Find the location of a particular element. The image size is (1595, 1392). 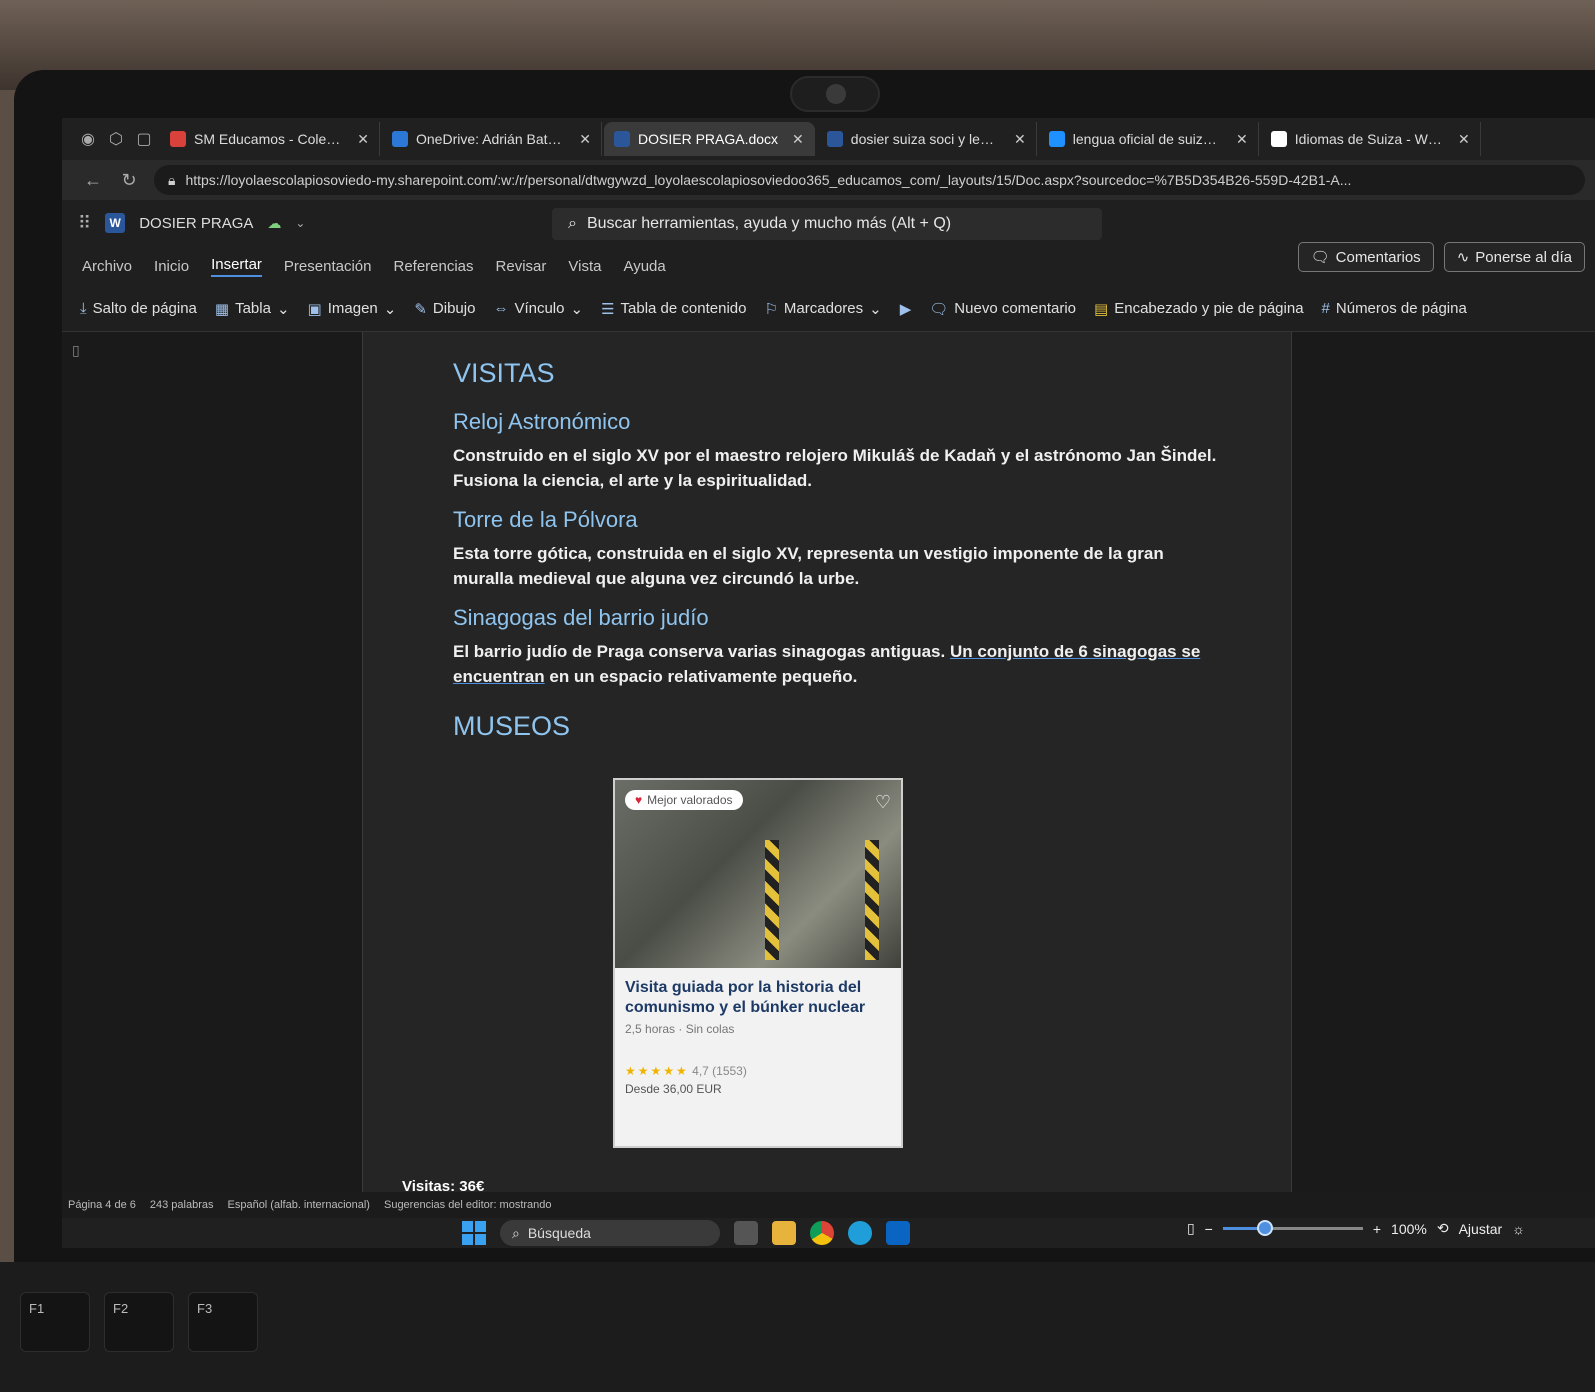

app-launcher-icon: ⠿ is located at coordinates (84, 223).